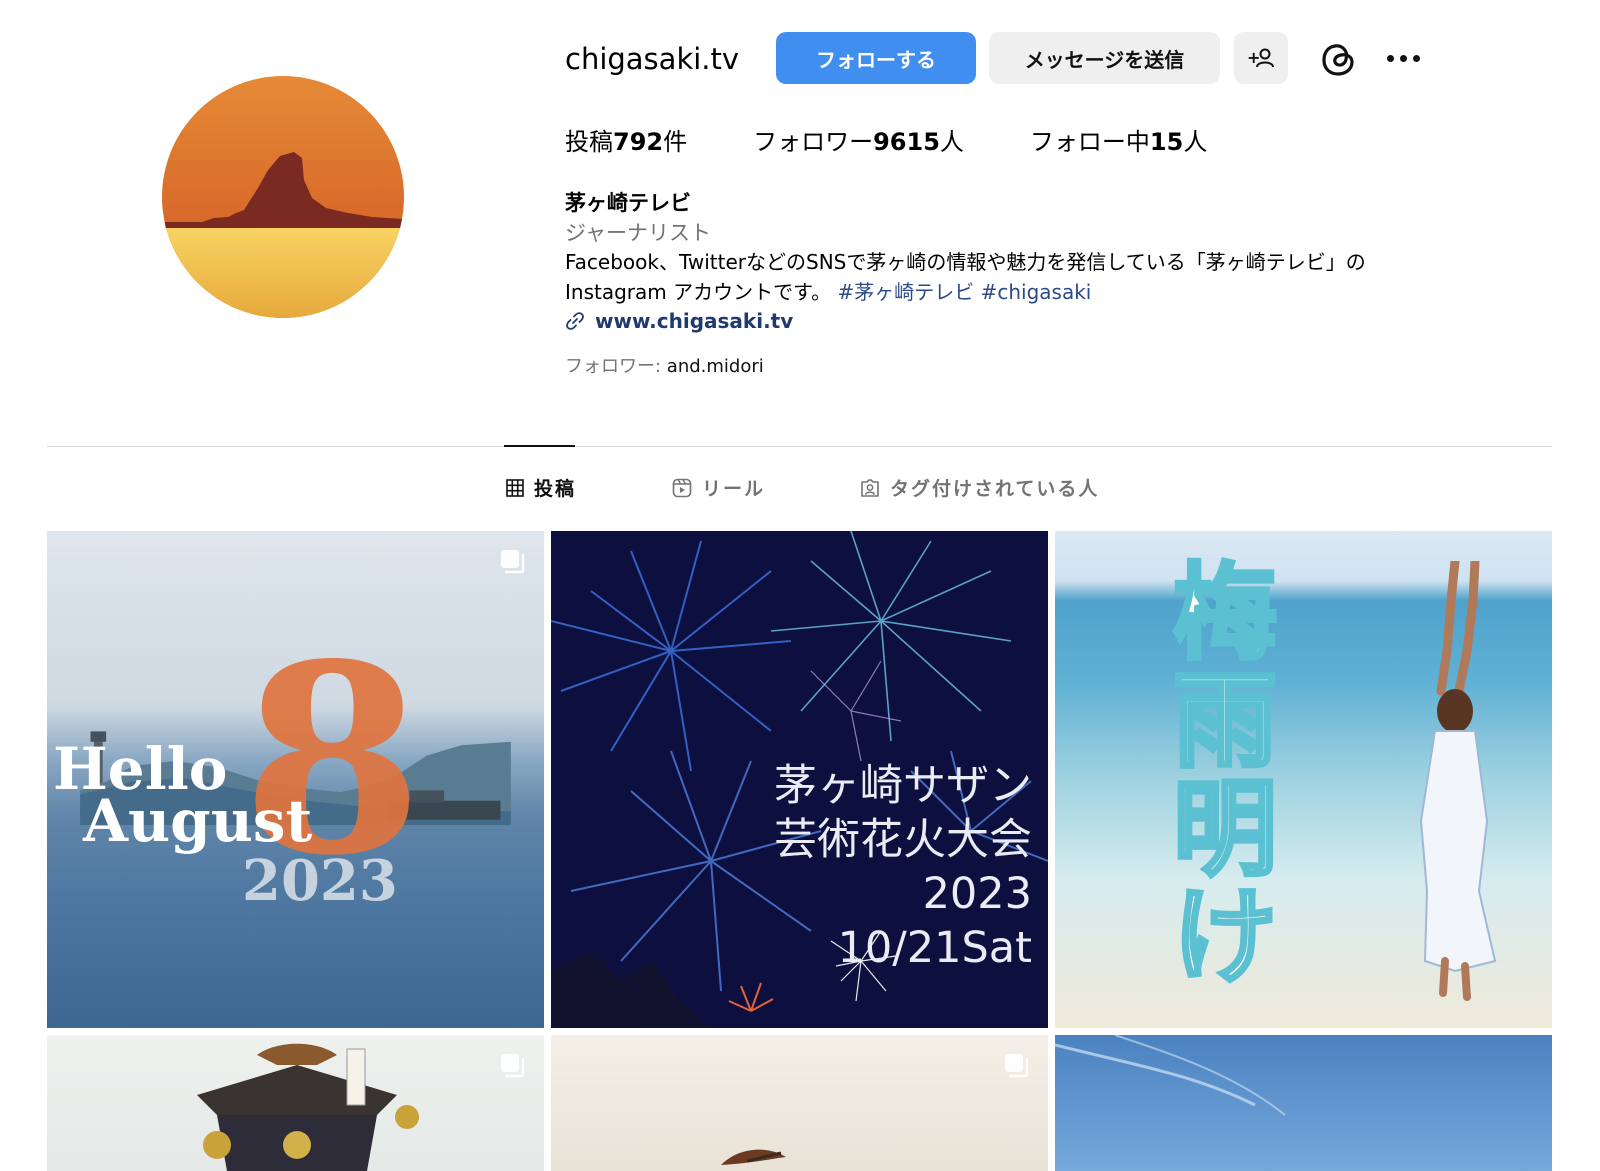 The width and height of the screenshot is (1600, 1171). Describe the element at coordinates (876, 58) in the screenshot. I see `follow-button: フォローする` at that location.